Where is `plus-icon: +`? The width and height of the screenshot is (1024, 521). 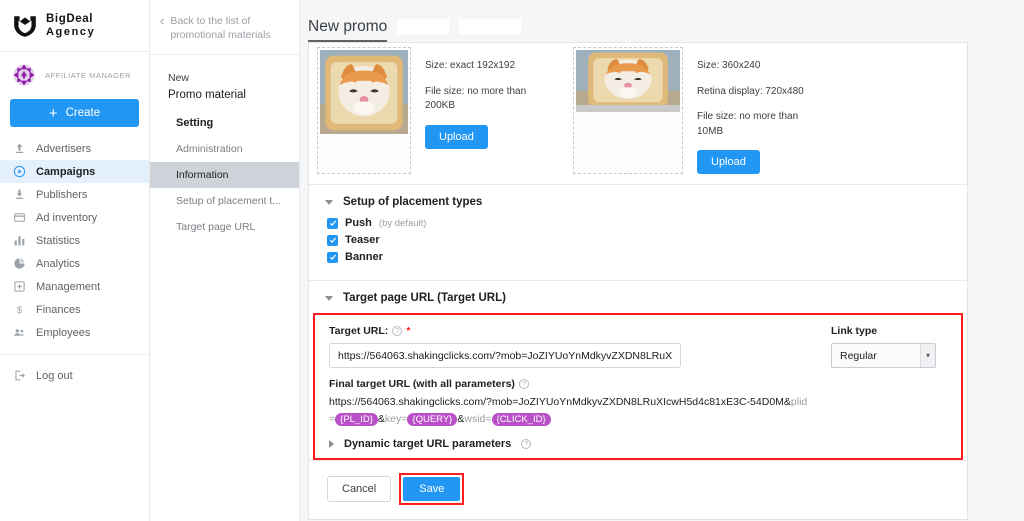
plus-icon: + is located at coordinates (53, 113).